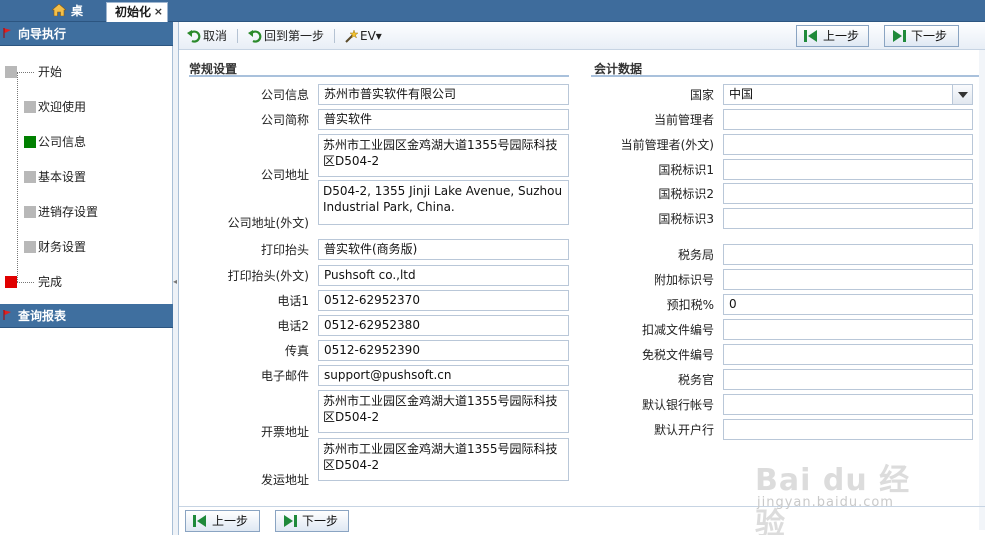 The image size is (985, 535). Describe the element at coordinates (284, 95) in the screenshot. I see `field-label: 公司信息` at that location.